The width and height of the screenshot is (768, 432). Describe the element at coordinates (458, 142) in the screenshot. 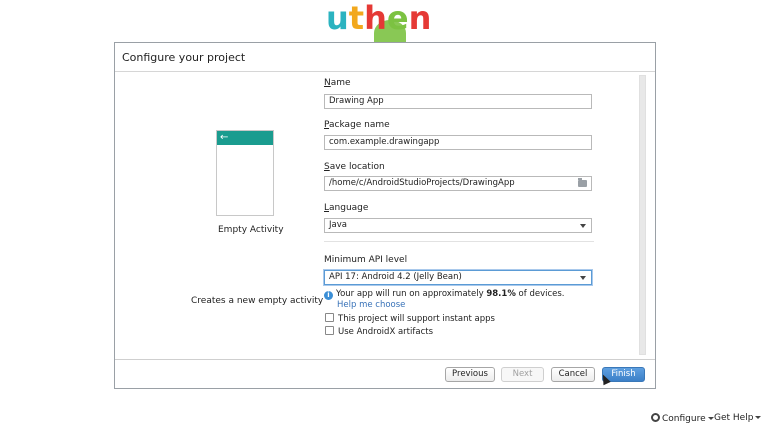

I see `package-name-field: com.example.drawingapp` at that location.